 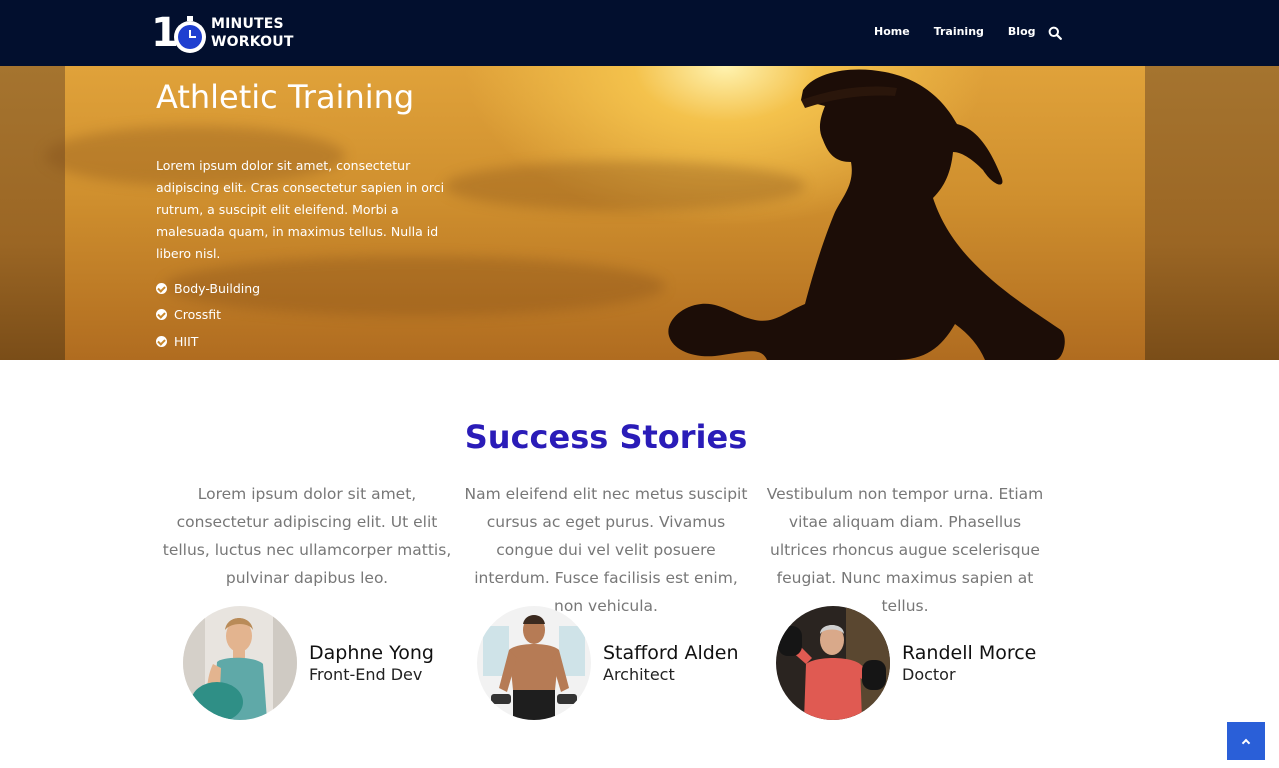 I want to click on author-name: Stafford Alden, so click(x=671, y=653).